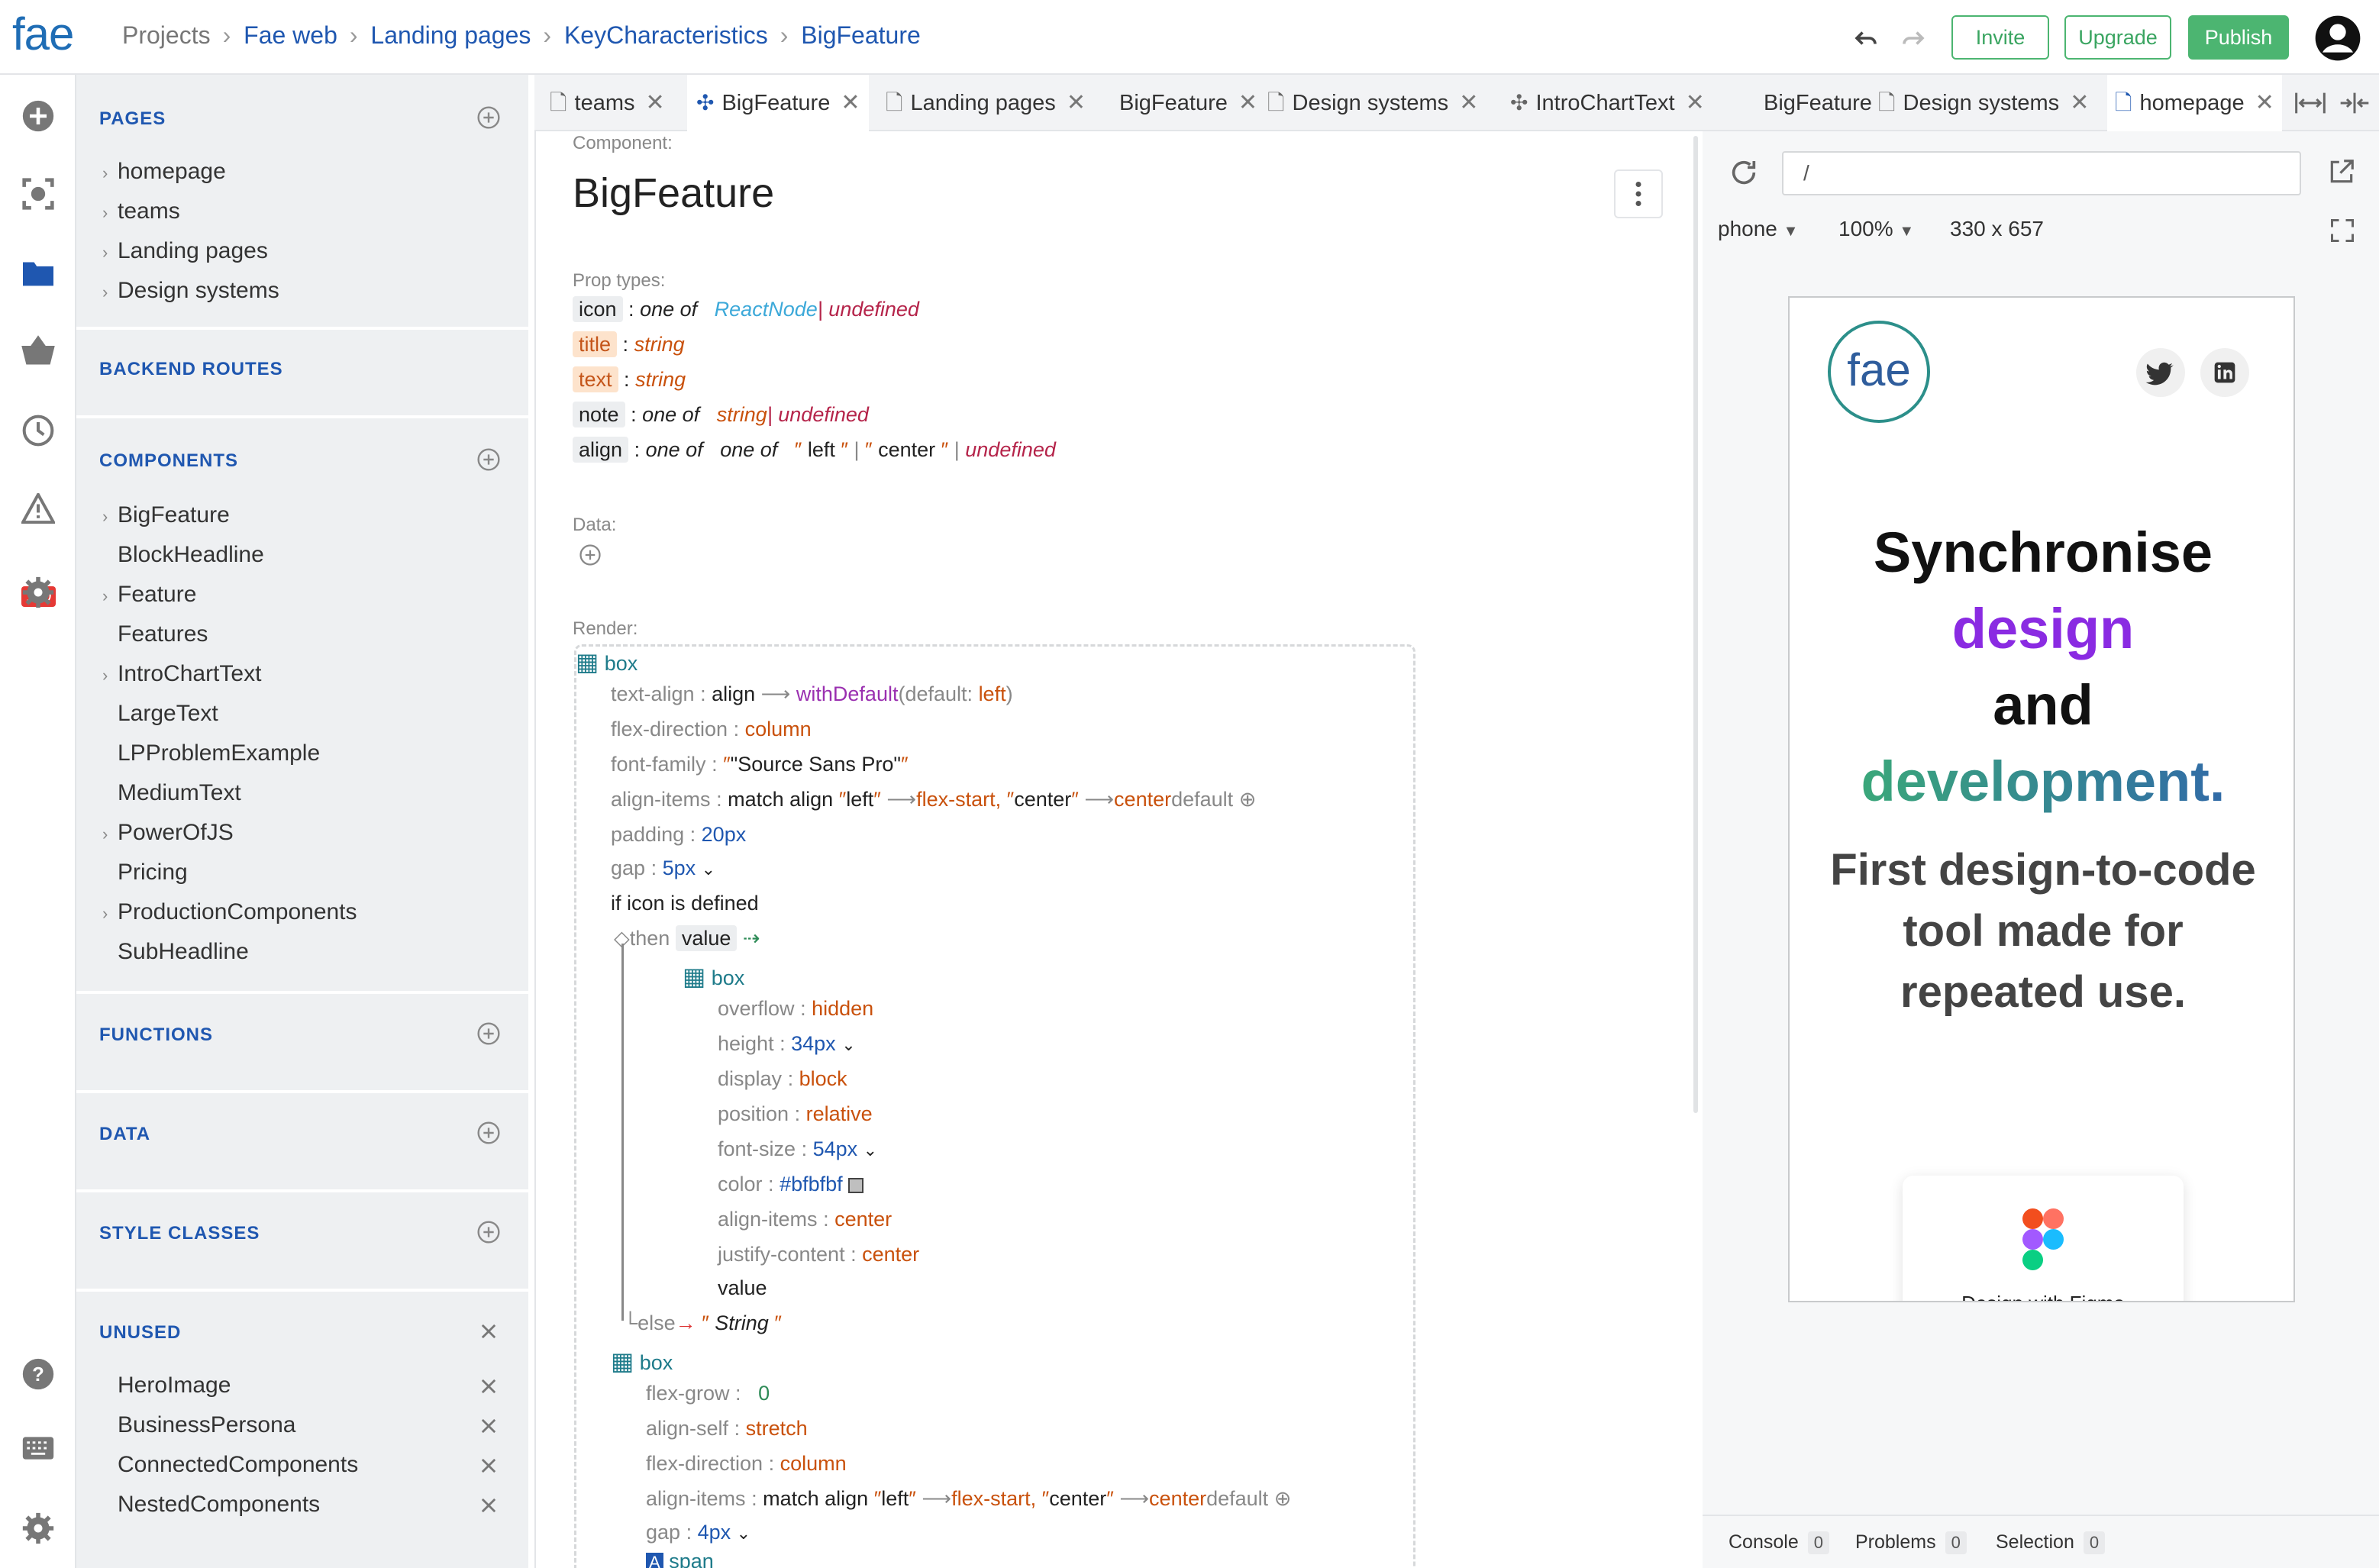 This screenshot has width=2379, height=1568. What do you see at coordinates (1696, 624) in the screenshot?
I see `editor-scrollbar` at bounding box center [1696, 624].